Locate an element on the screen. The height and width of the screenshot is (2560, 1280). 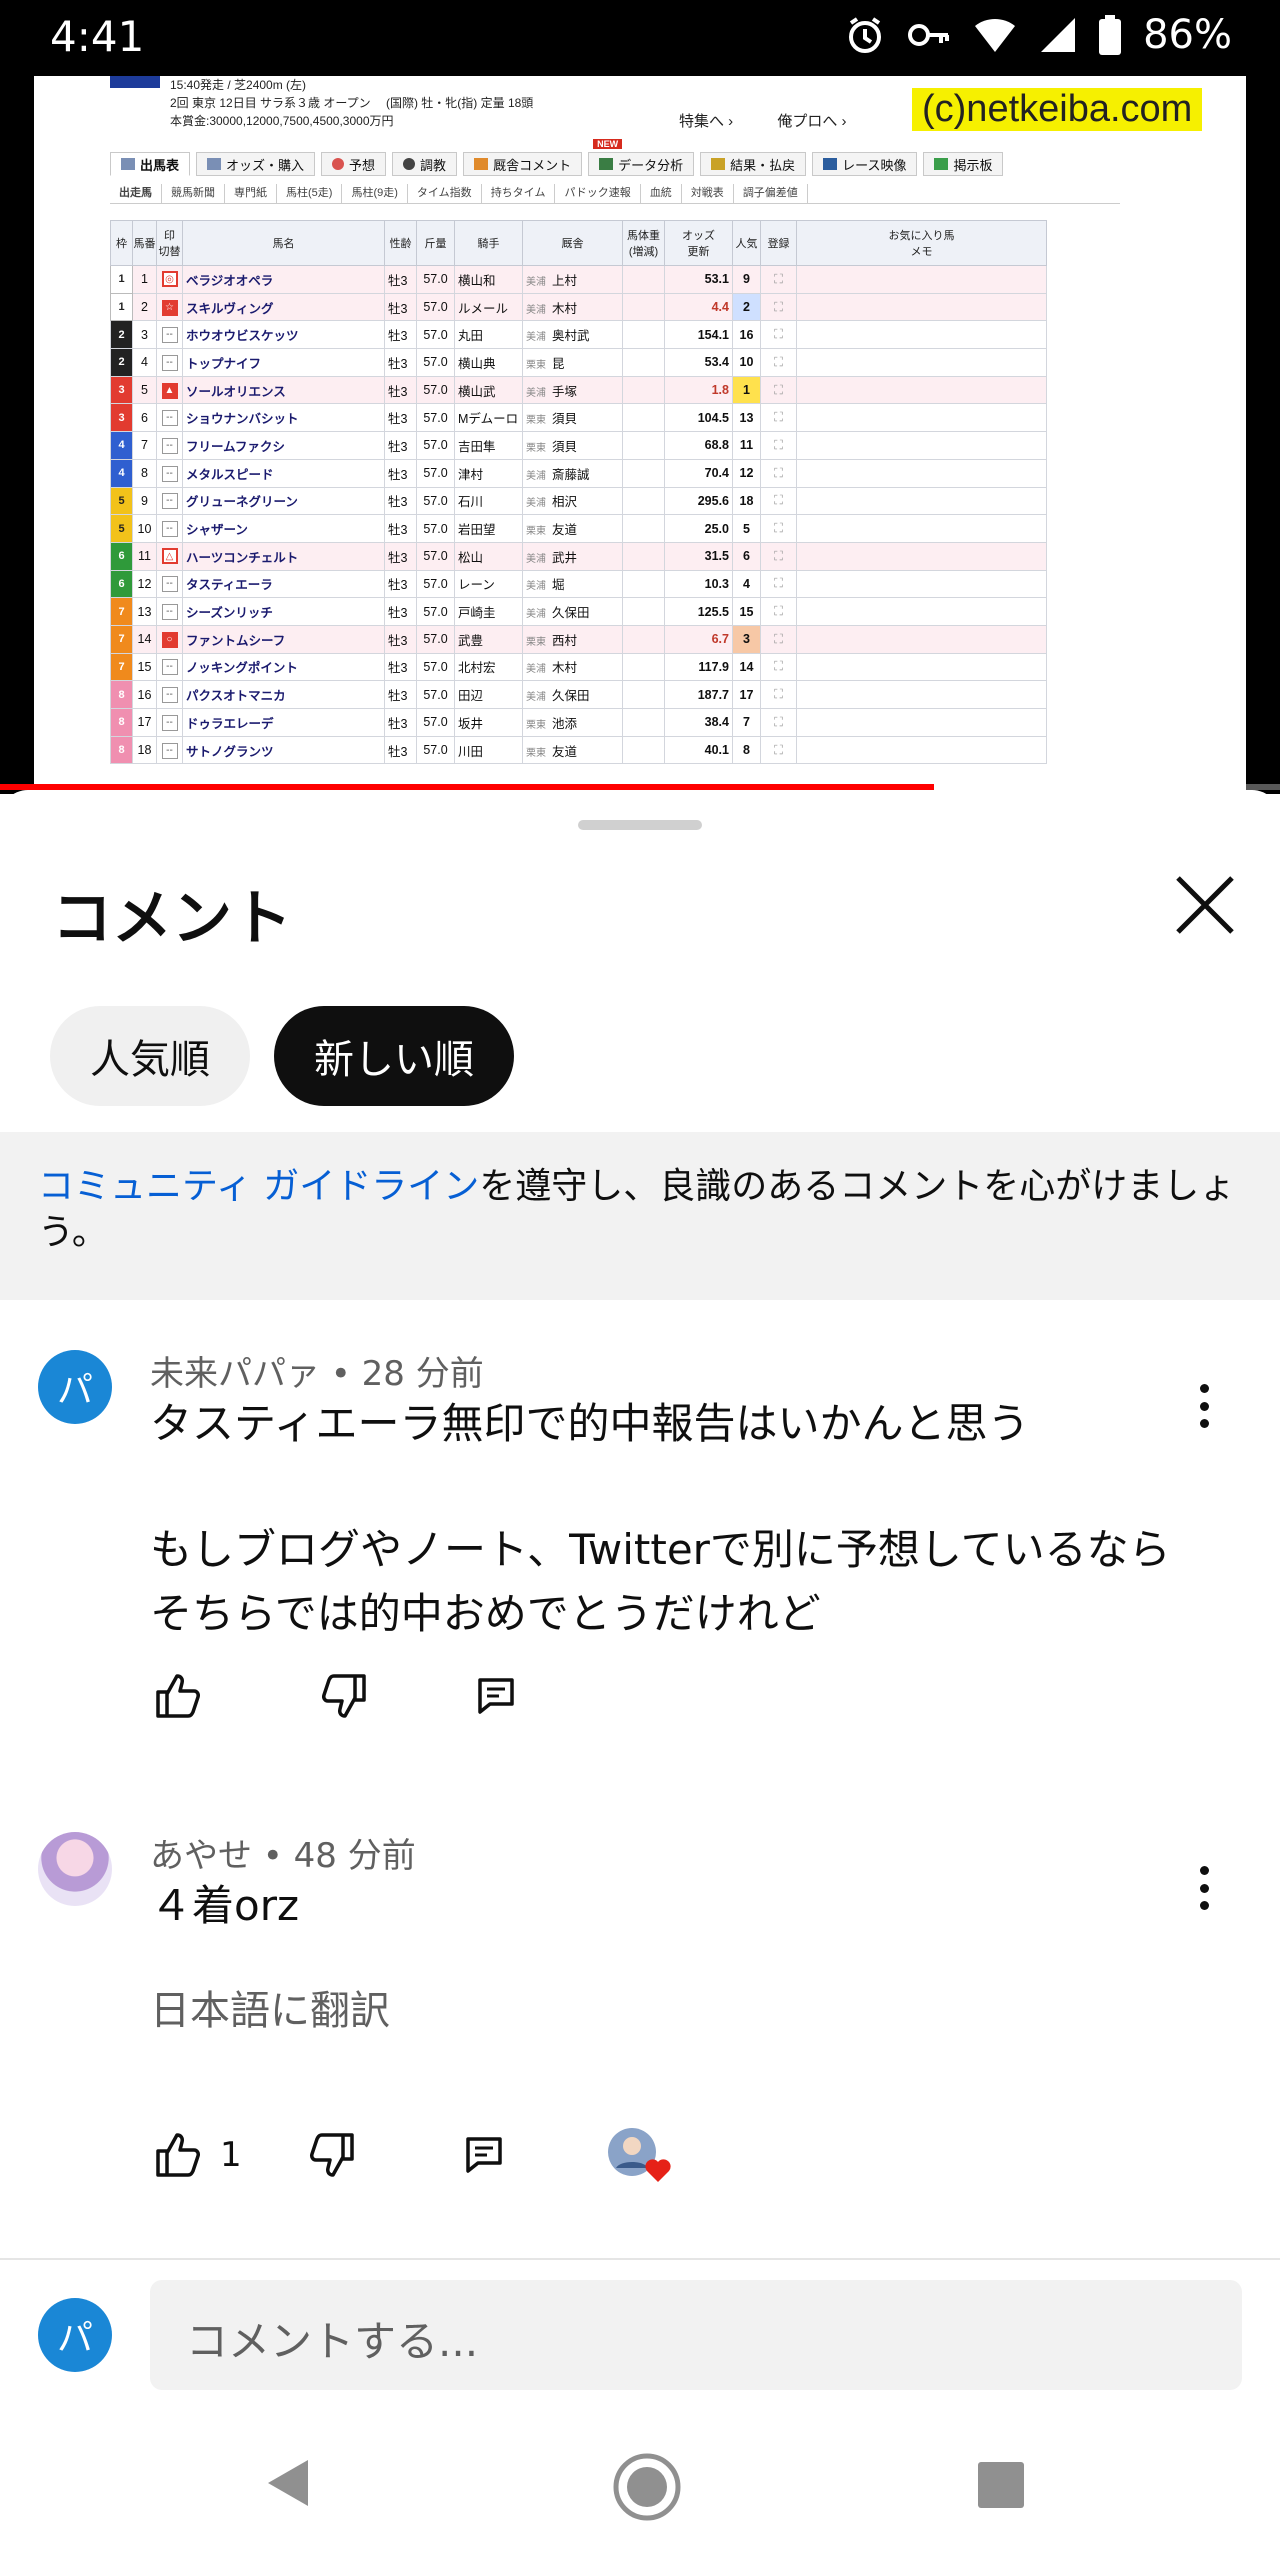
sort-top-chip: 人気順 is located at coordinates (150, 1056).